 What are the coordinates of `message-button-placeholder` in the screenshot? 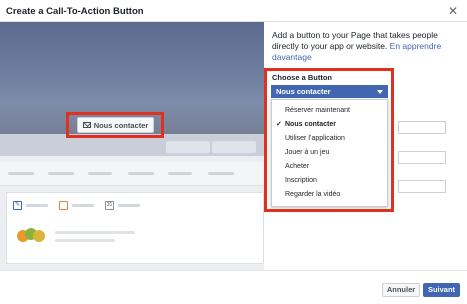 It's located at (234, 147).